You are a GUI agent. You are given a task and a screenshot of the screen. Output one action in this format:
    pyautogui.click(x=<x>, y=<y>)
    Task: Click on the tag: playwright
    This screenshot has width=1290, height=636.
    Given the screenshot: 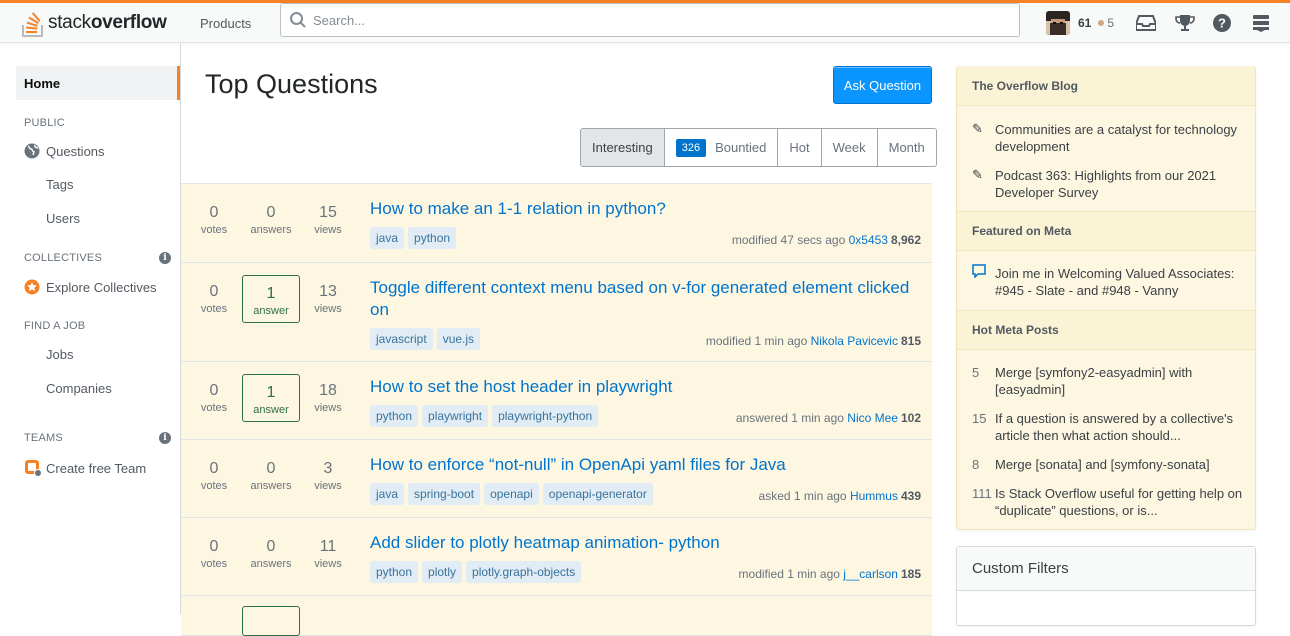 What is the action you would take?
    pyautogui.click(x=455, y=416)
    